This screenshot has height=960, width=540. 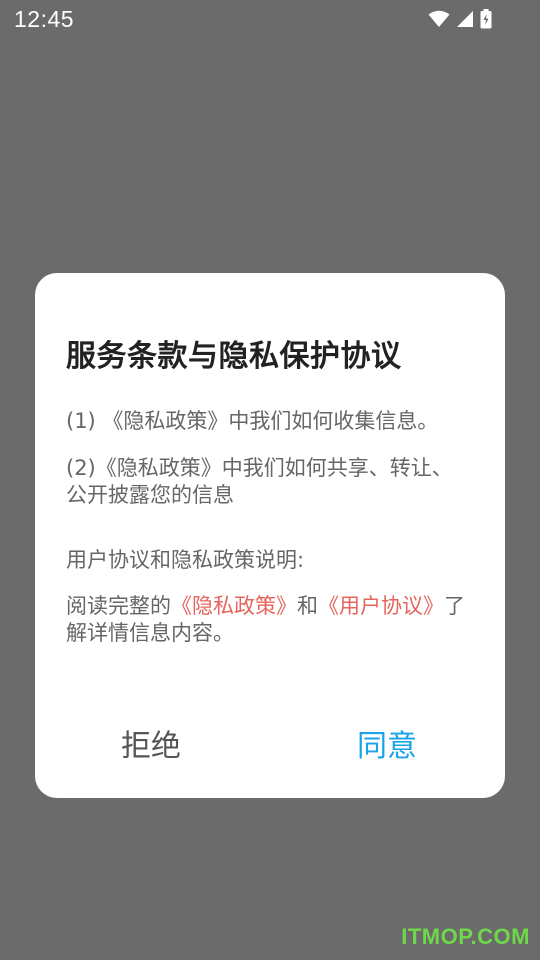 What do you see at coordinates (465, 19) in the screenshot?
I see `signal-icon` at bounding box center [465, 19].